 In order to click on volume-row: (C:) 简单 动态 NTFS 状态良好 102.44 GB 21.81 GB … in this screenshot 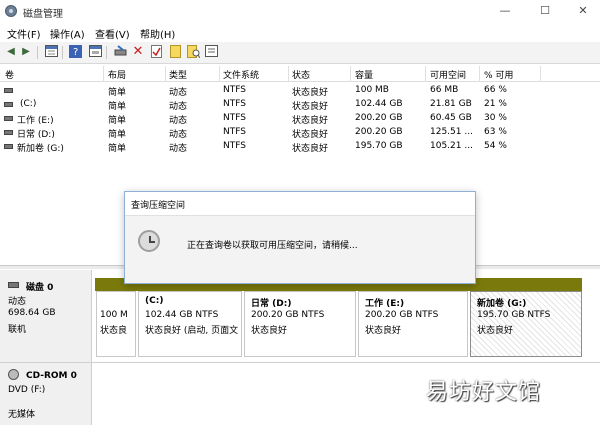, I will do `click(300, 105)`.